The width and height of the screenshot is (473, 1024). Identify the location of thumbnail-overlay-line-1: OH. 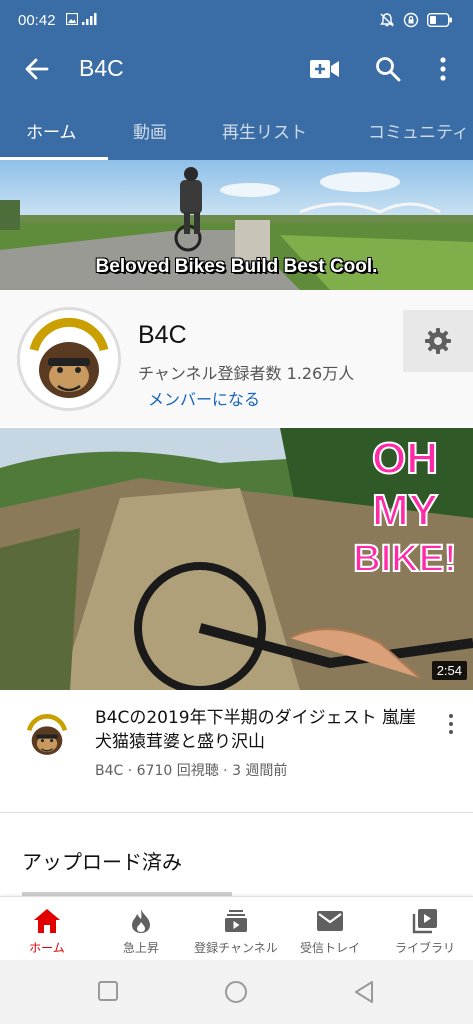
(405, 458).